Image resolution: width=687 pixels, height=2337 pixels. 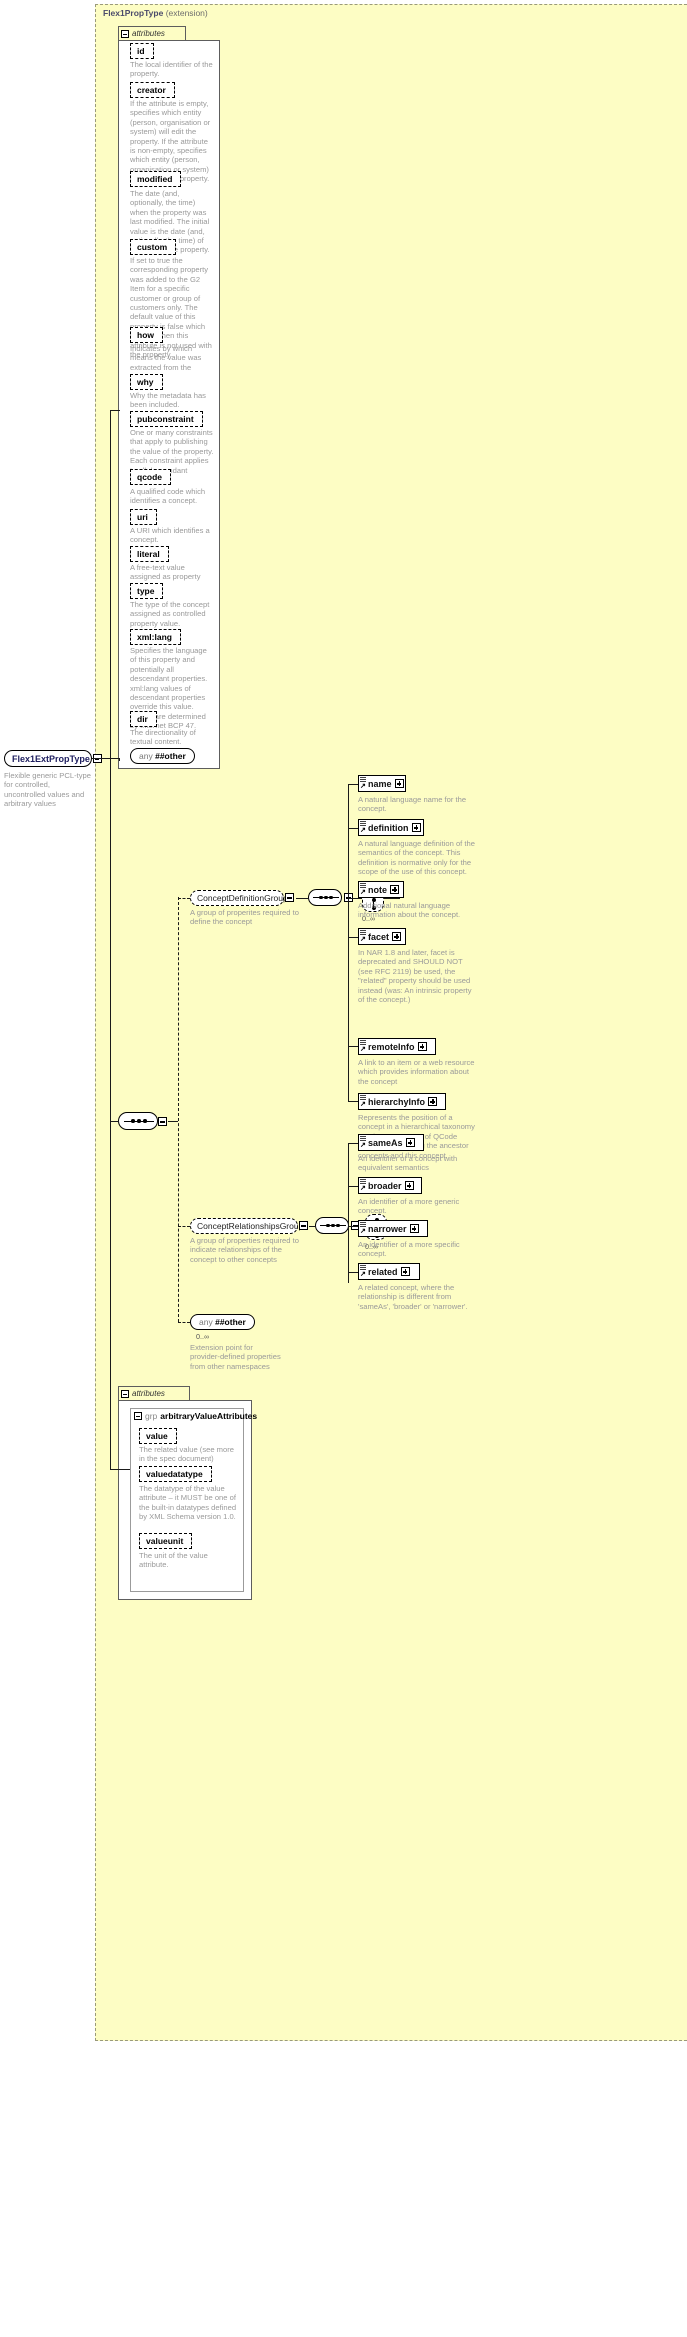 I want to click on attributes-tab: attributes, so click(x=152, y=33).